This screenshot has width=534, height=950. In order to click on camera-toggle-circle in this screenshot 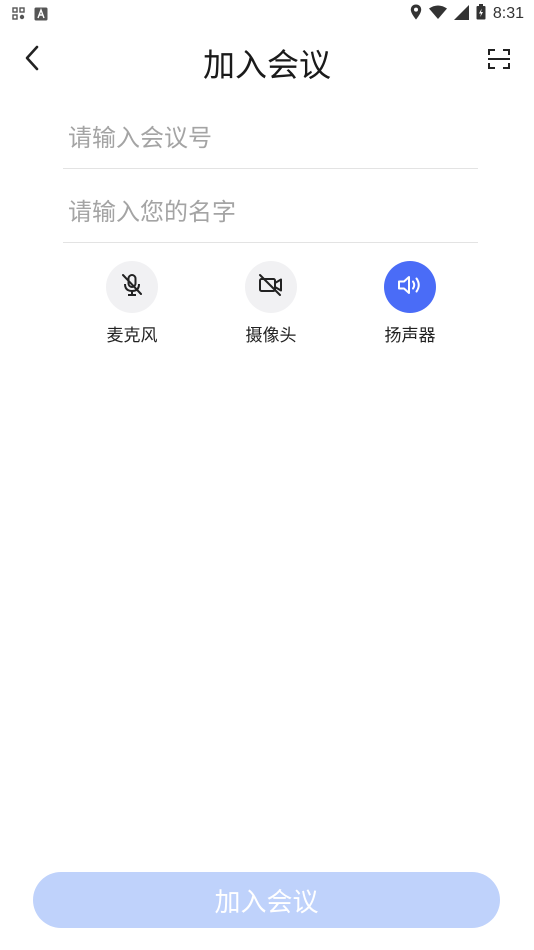, I will do `click(271, 287)`.